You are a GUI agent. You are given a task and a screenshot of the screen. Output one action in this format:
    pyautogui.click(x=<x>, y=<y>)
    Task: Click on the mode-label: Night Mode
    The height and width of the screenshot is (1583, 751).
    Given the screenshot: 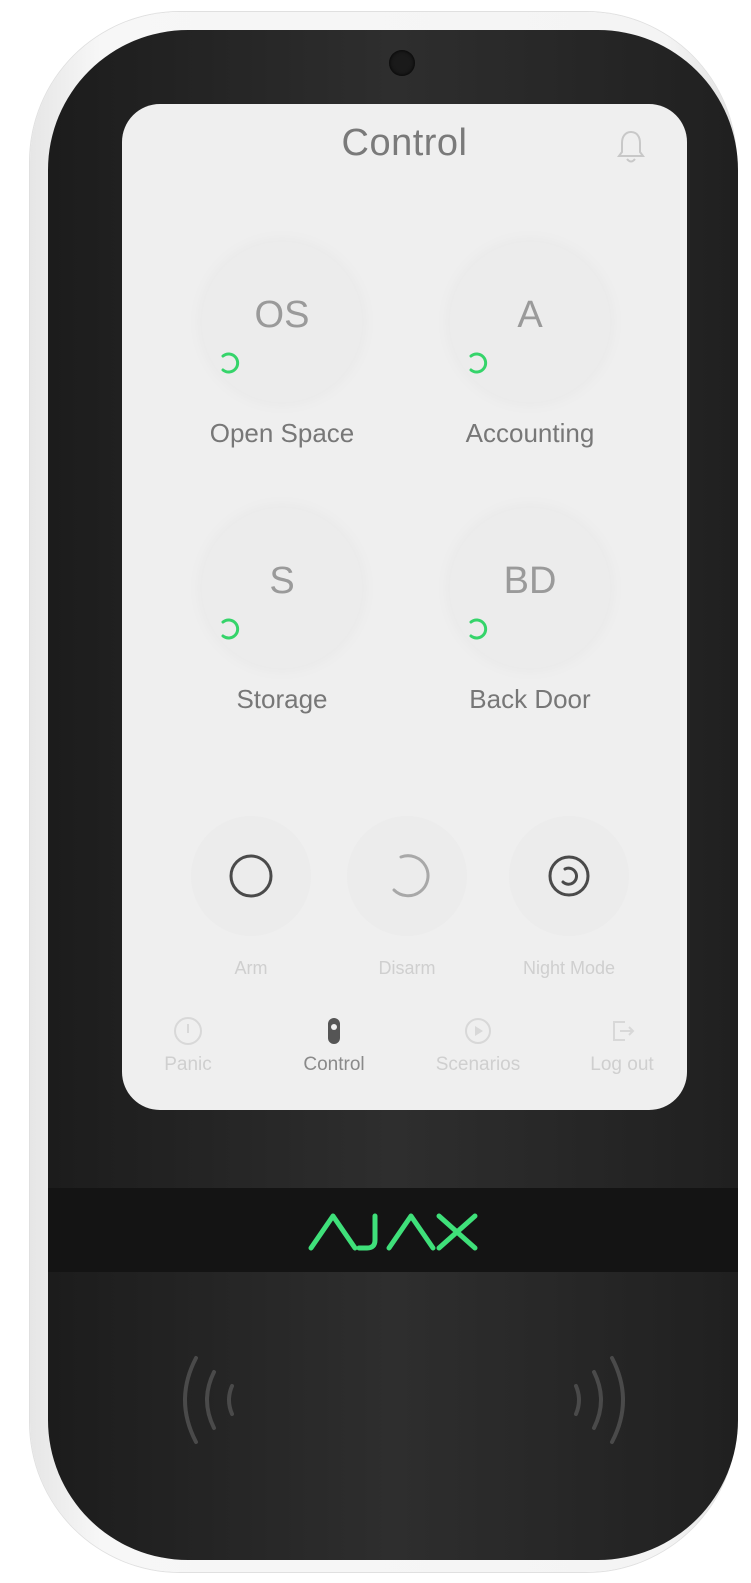 What is the action you would take?
    pyautogui.click(x=569, y=968)
    